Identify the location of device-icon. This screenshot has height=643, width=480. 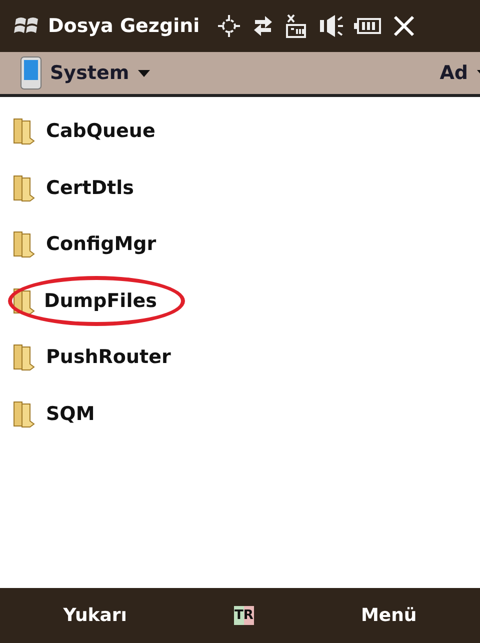
(31, 73).